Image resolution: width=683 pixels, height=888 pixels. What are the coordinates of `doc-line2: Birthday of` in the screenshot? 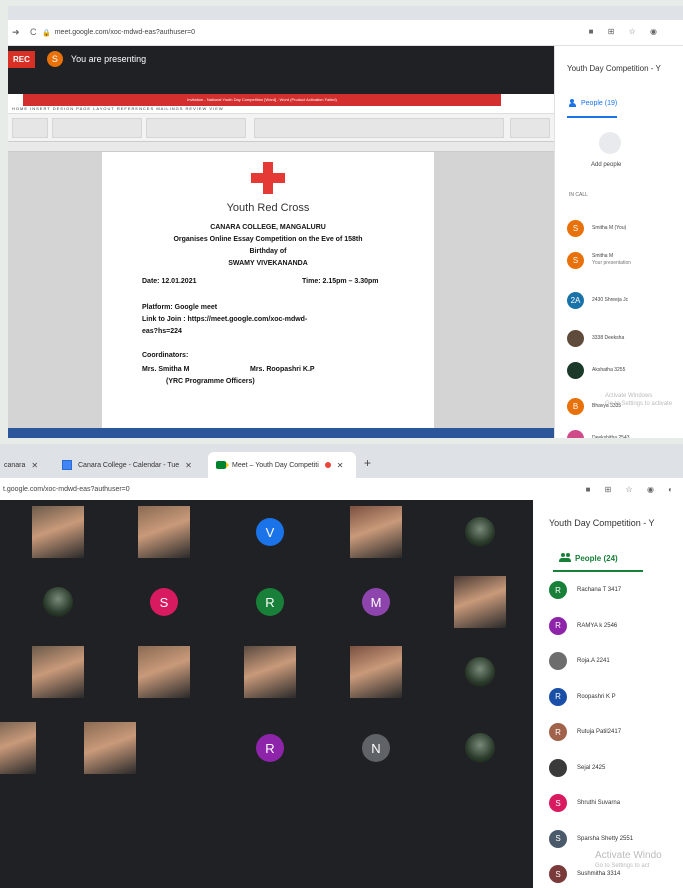 It's located at (268, 251).